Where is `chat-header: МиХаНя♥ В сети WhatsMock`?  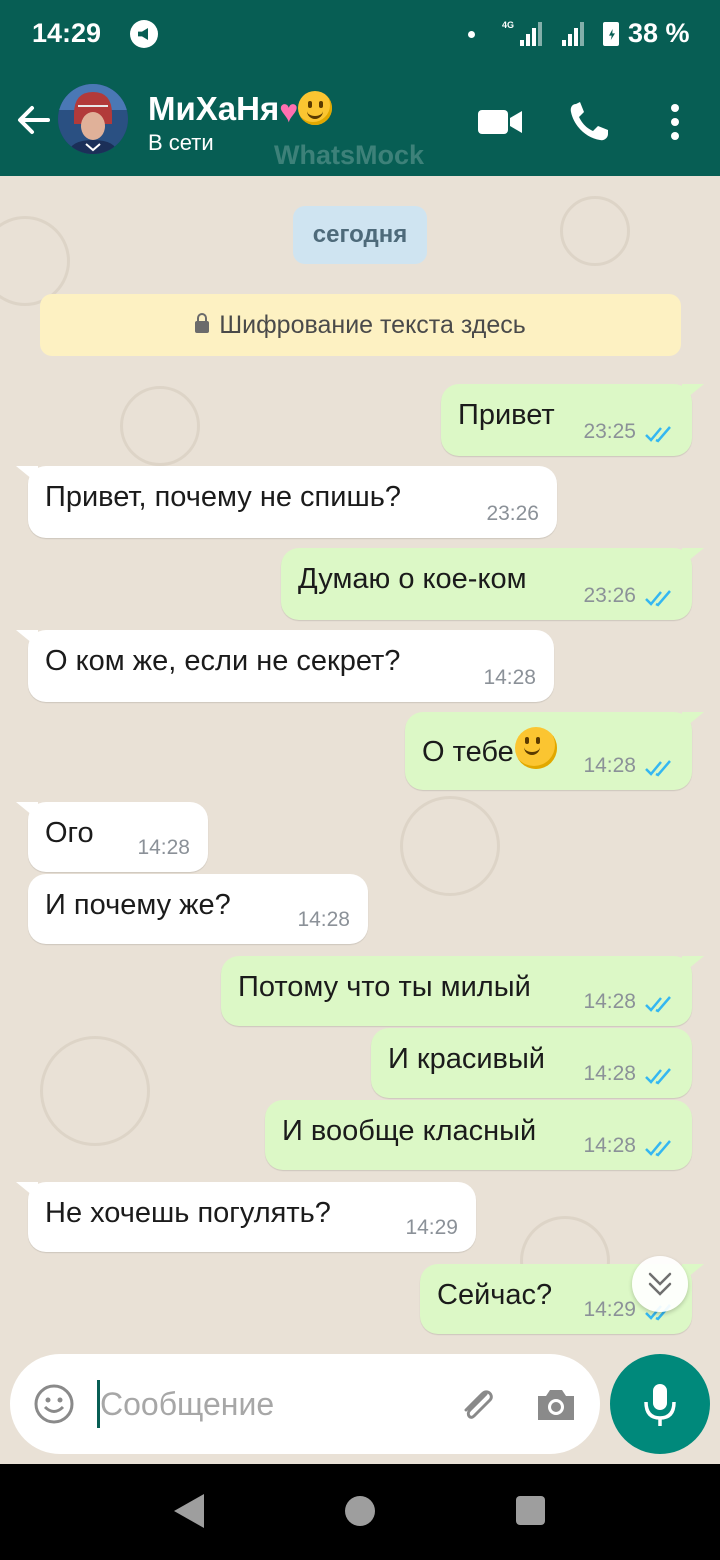 chat-header: МиХаНя♥ В сети WhatsMock is located at coordinates (360, 123).